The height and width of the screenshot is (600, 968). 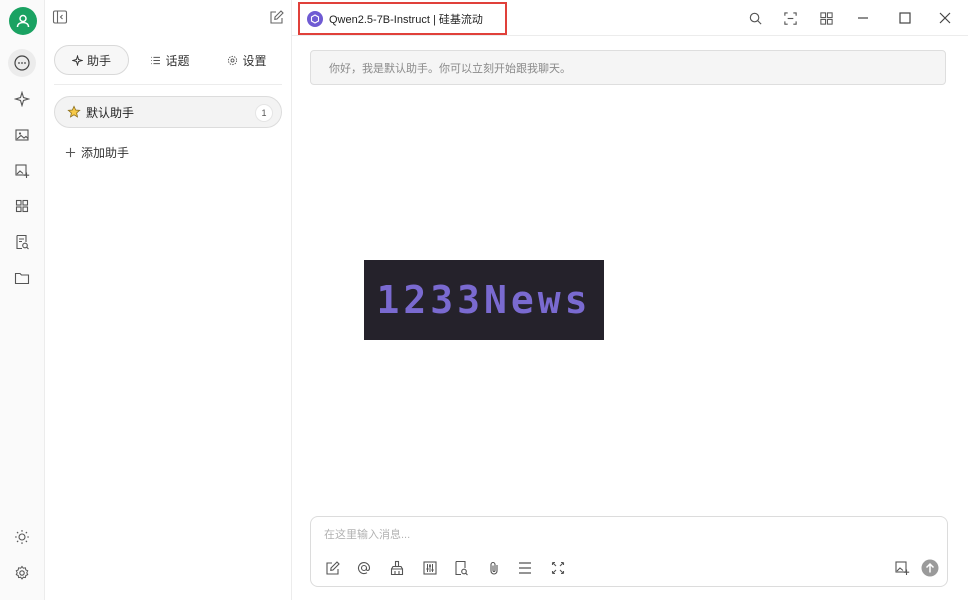 I want to click on maximize-icon, so click(x=905, y=18).